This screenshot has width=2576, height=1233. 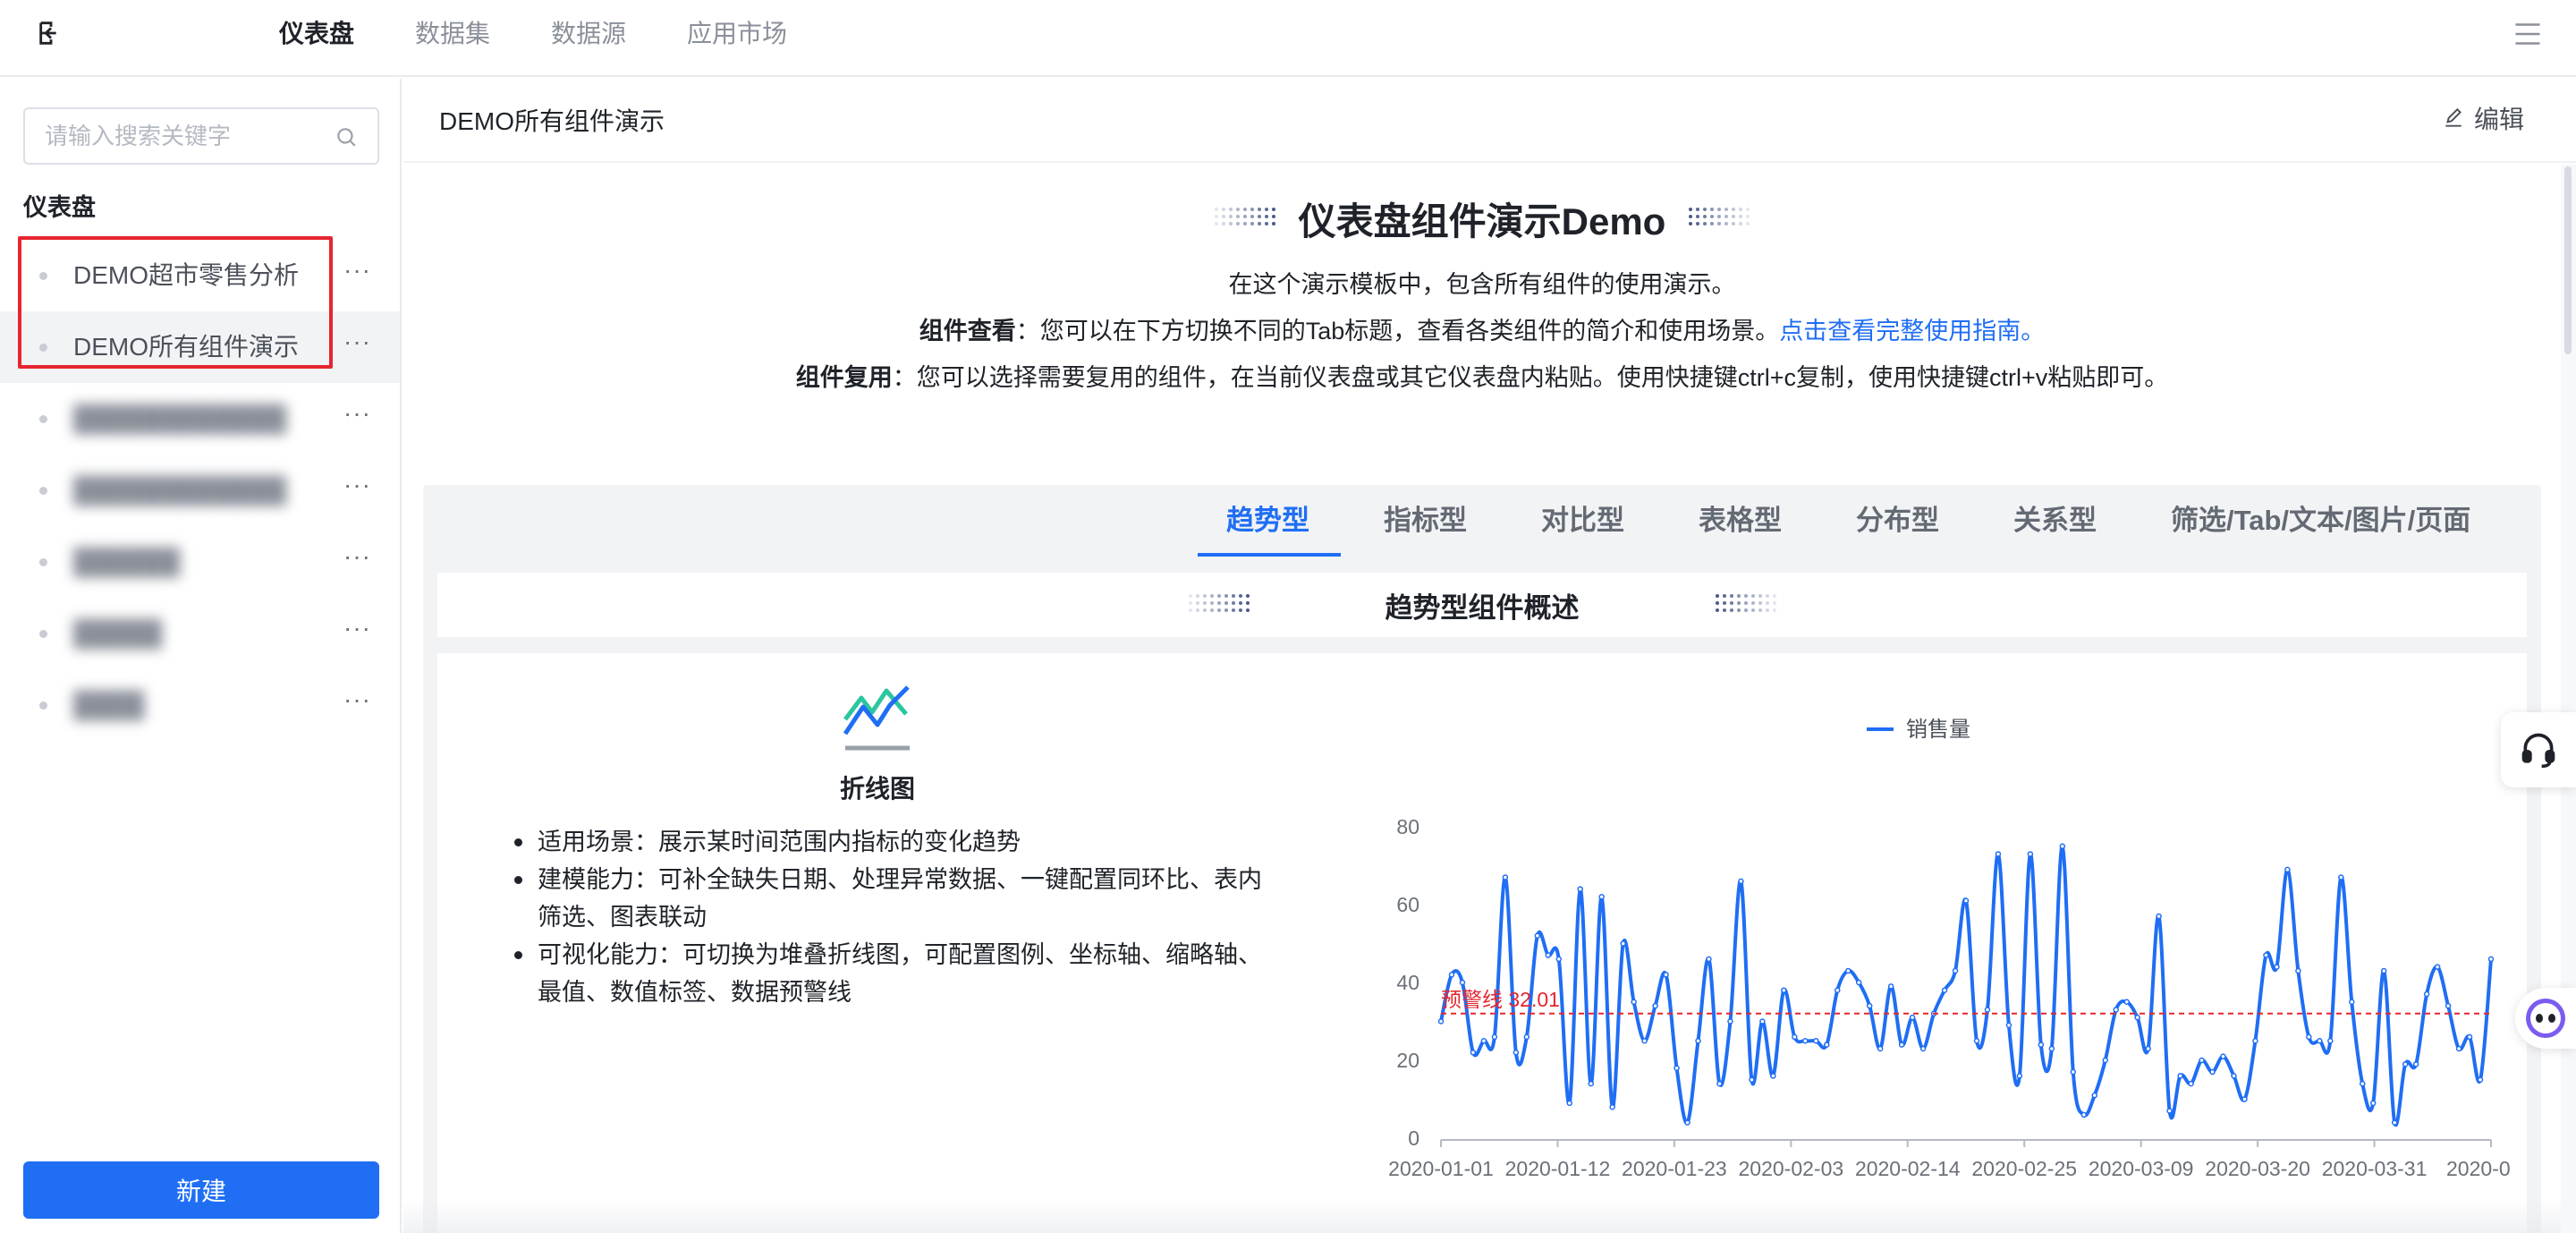 I want to click on edit-button: 编辑, so click(x=2483, y=118).